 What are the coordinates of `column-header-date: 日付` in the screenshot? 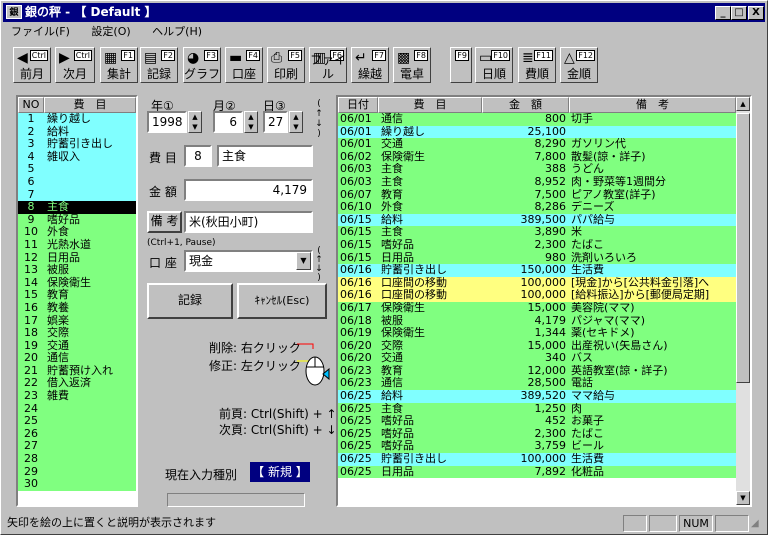 It's located at (358, 105).